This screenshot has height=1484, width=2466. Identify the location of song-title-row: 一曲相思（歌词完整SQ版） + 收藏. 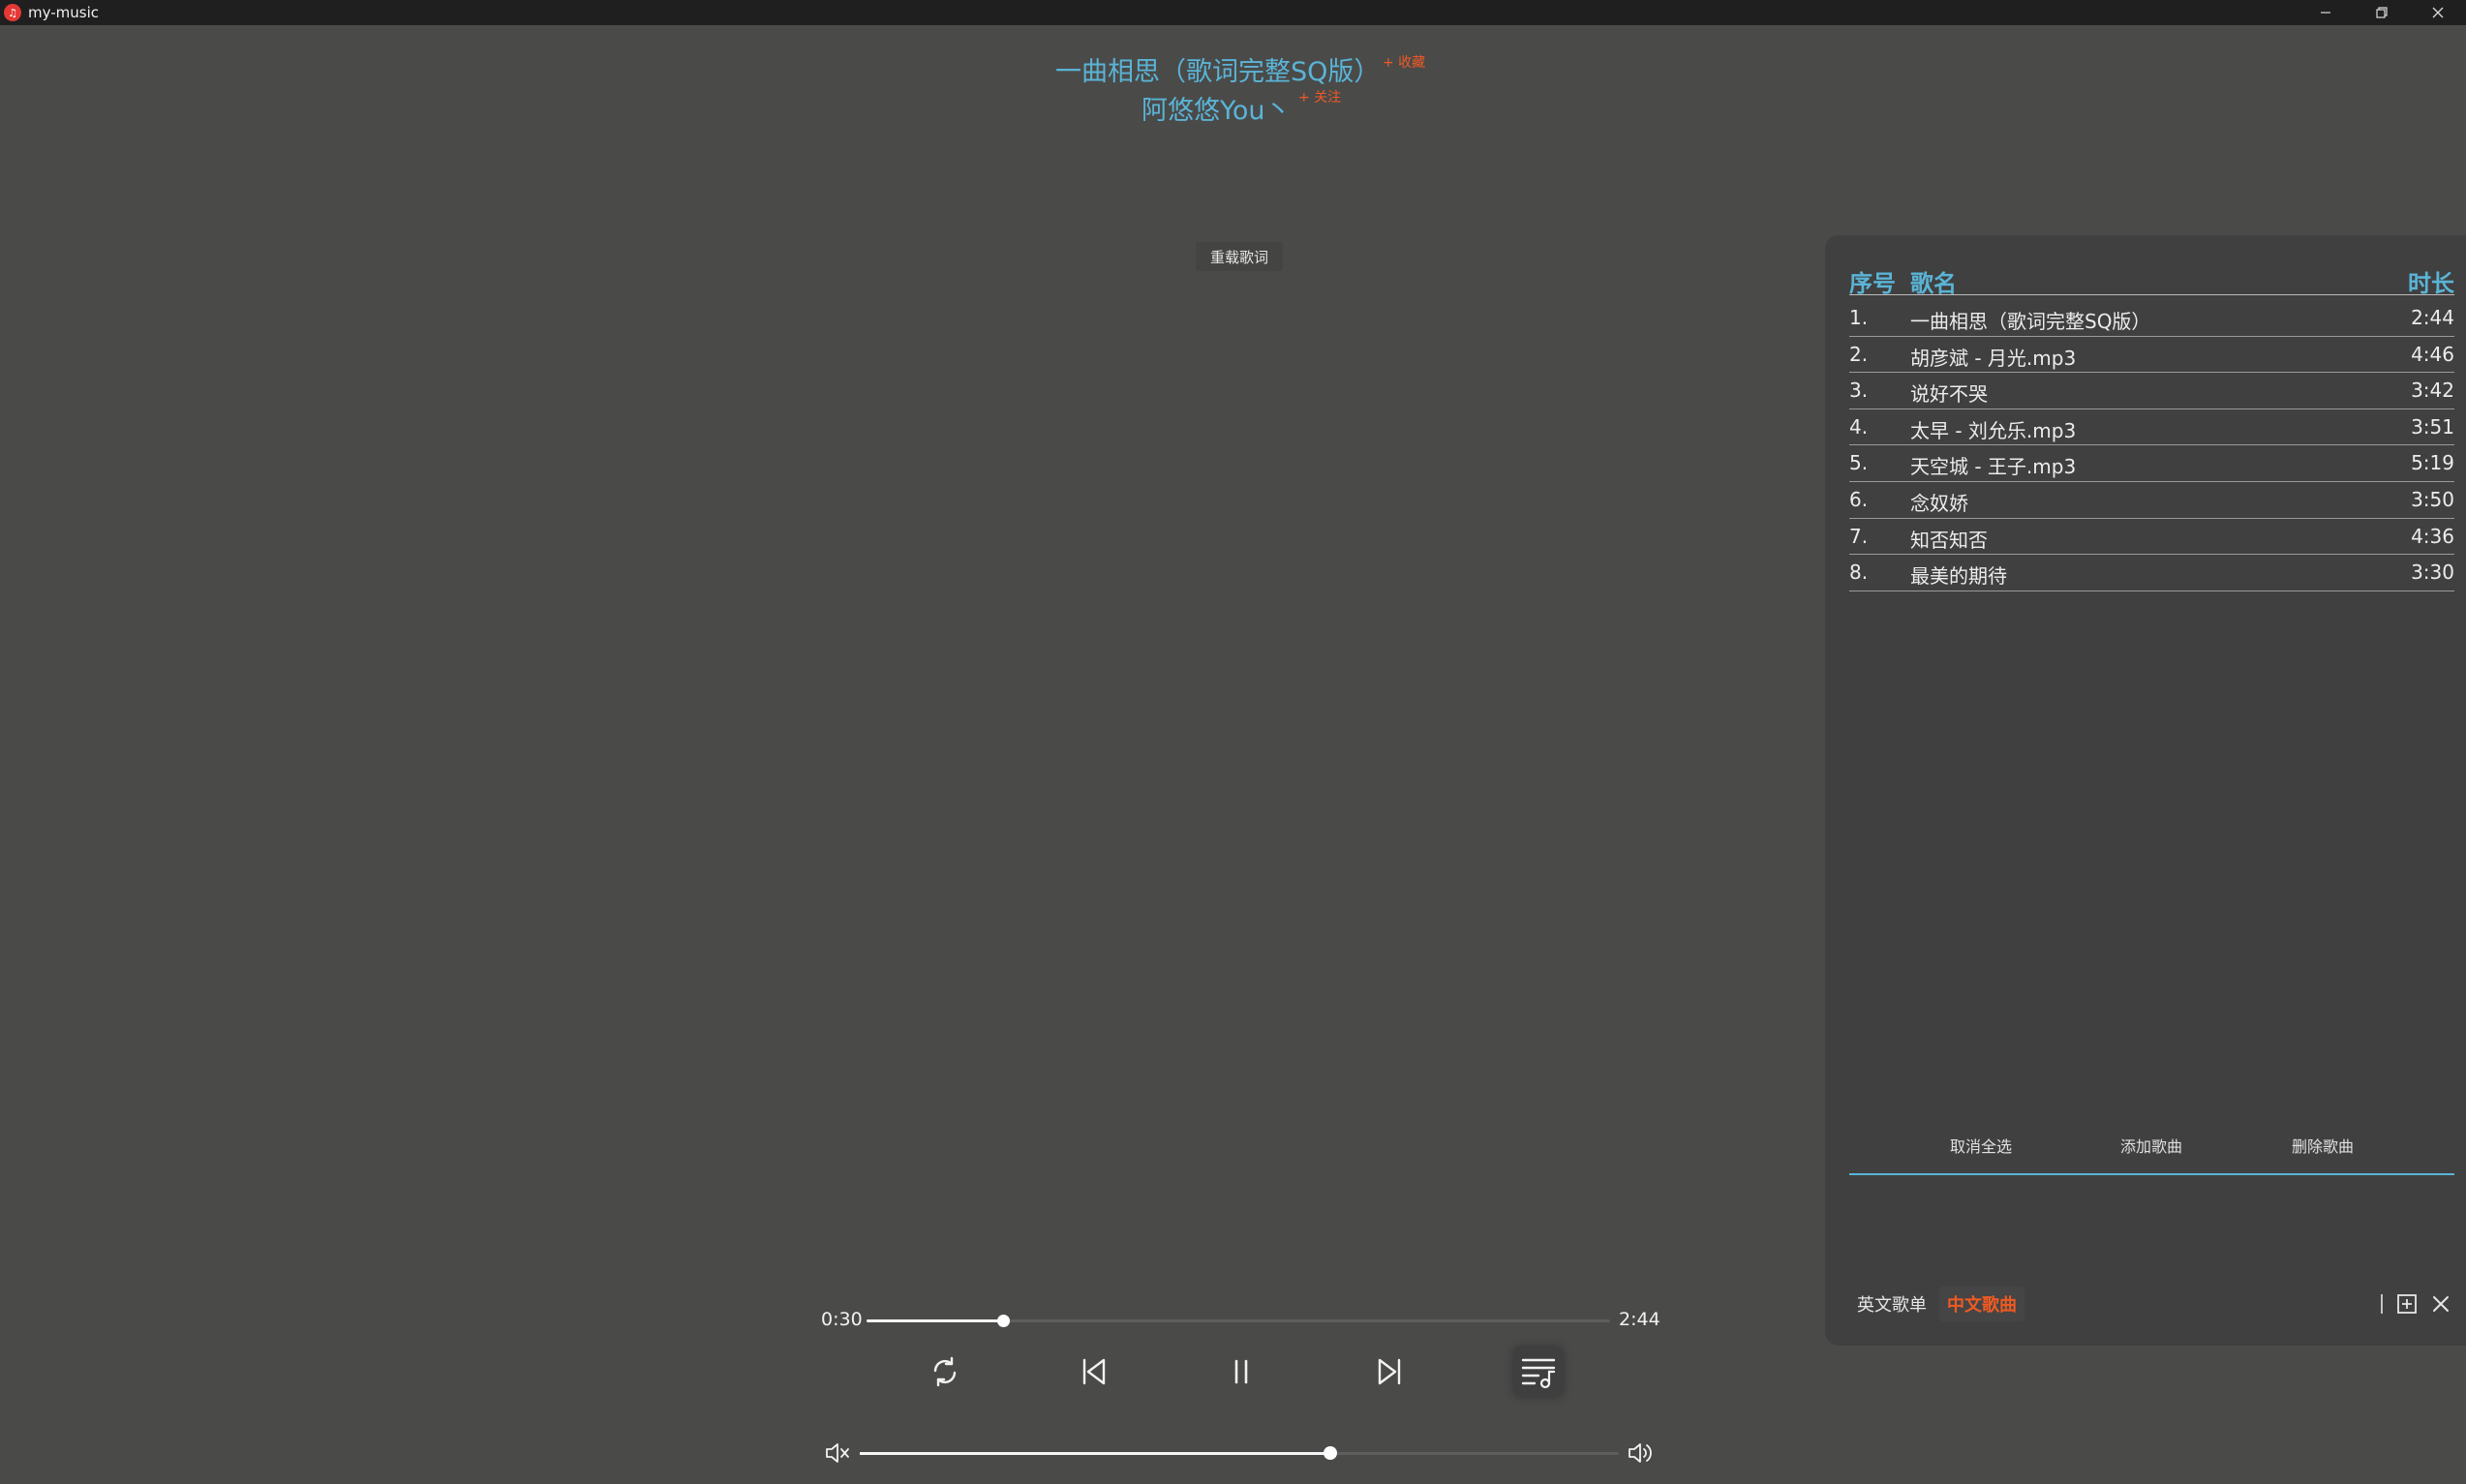
(1240, 69).